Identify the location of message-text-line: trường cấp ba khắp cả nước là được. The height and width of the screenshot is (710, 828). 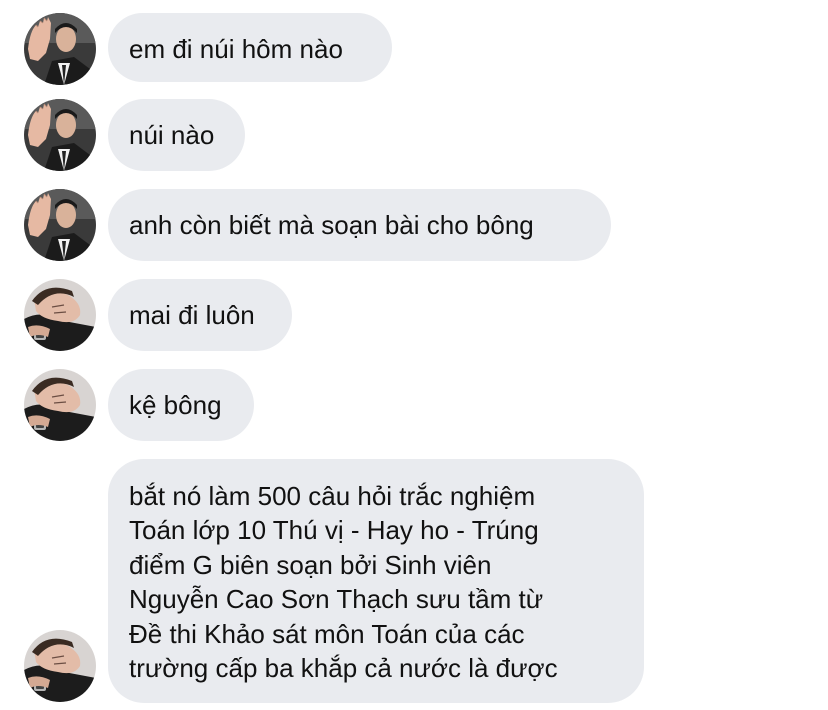
(343, 668).